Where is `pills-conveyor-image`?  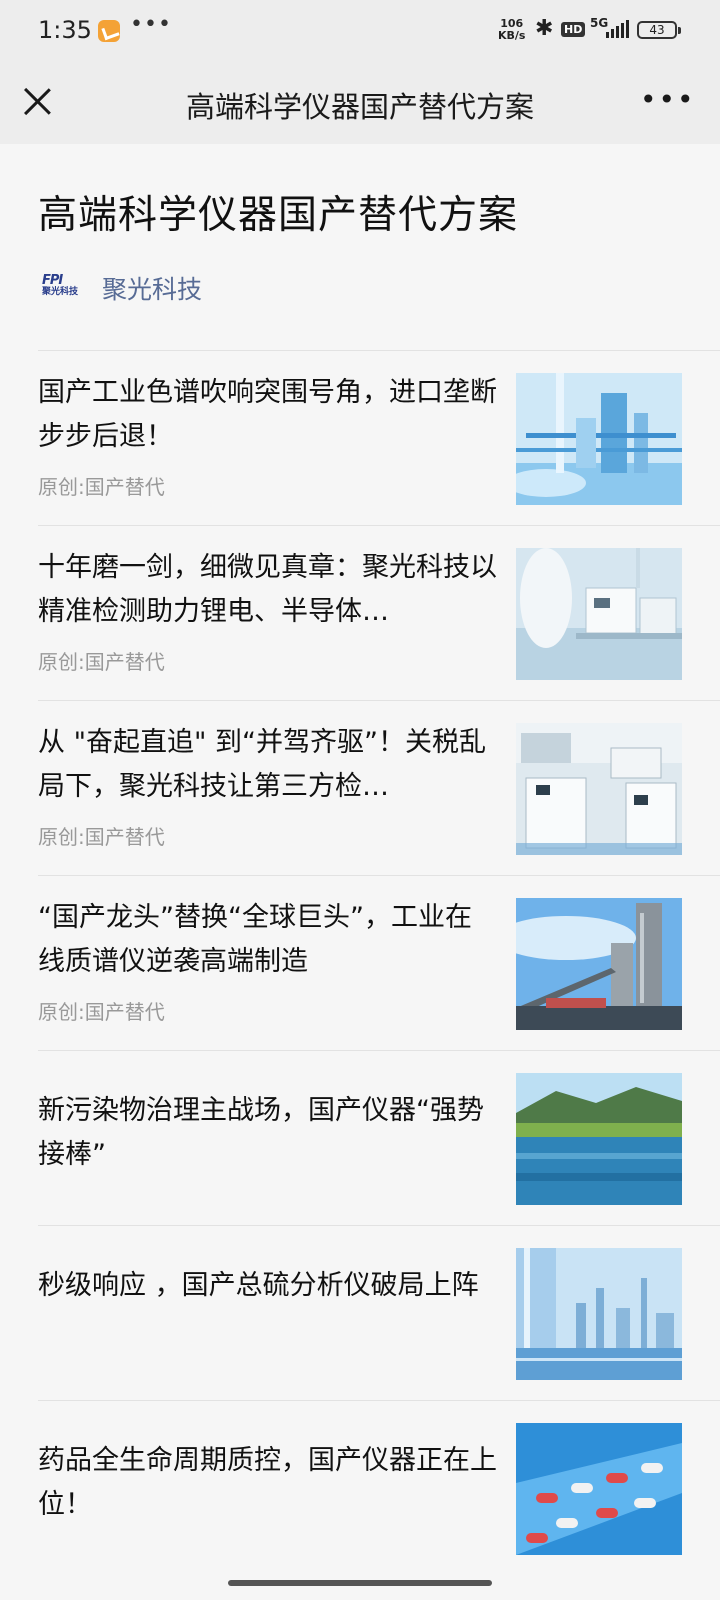
pills-conveyor-image is located at coordinates (599, 1489).